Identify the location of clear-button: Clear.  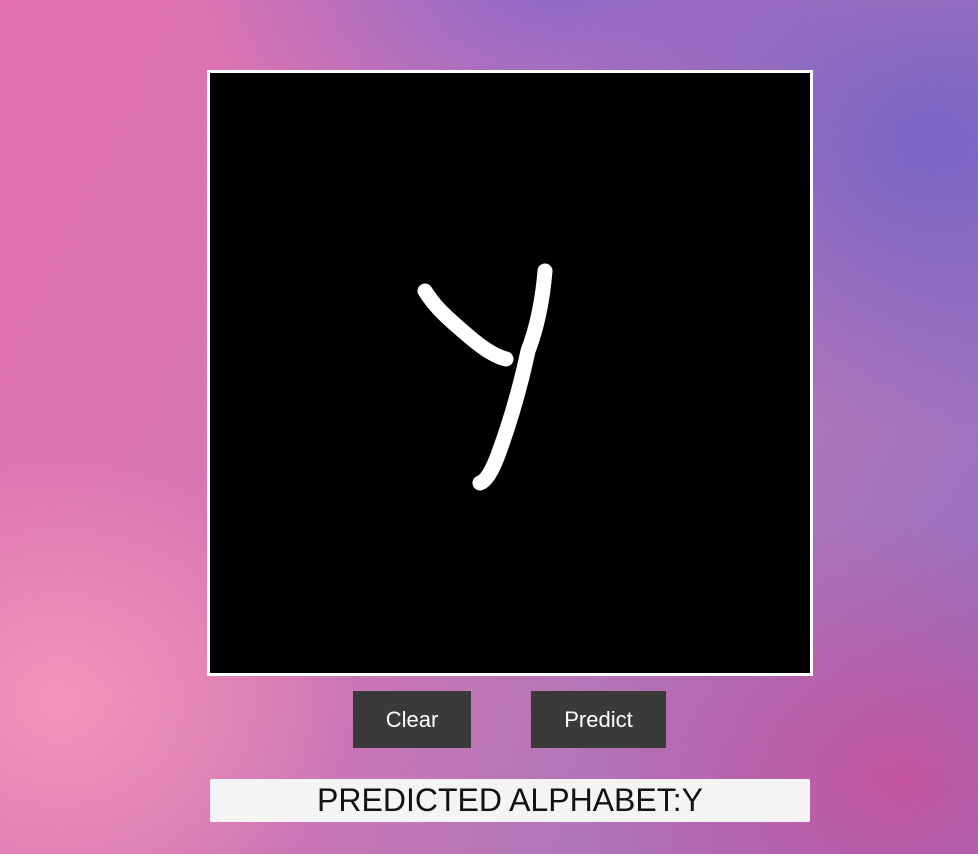
(412, 719).